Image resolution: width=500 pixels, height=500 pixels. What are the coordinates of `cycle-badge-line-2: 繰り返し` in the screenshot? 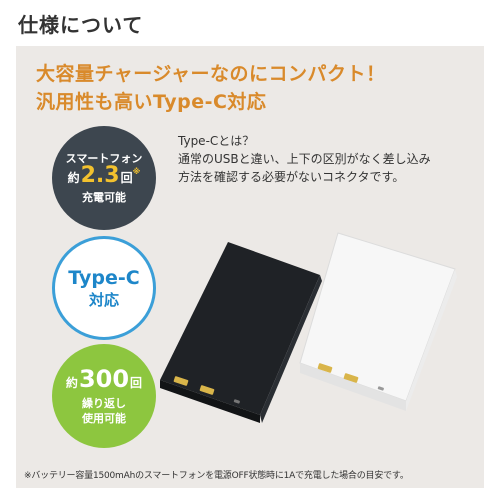 It's located at (104, 403).